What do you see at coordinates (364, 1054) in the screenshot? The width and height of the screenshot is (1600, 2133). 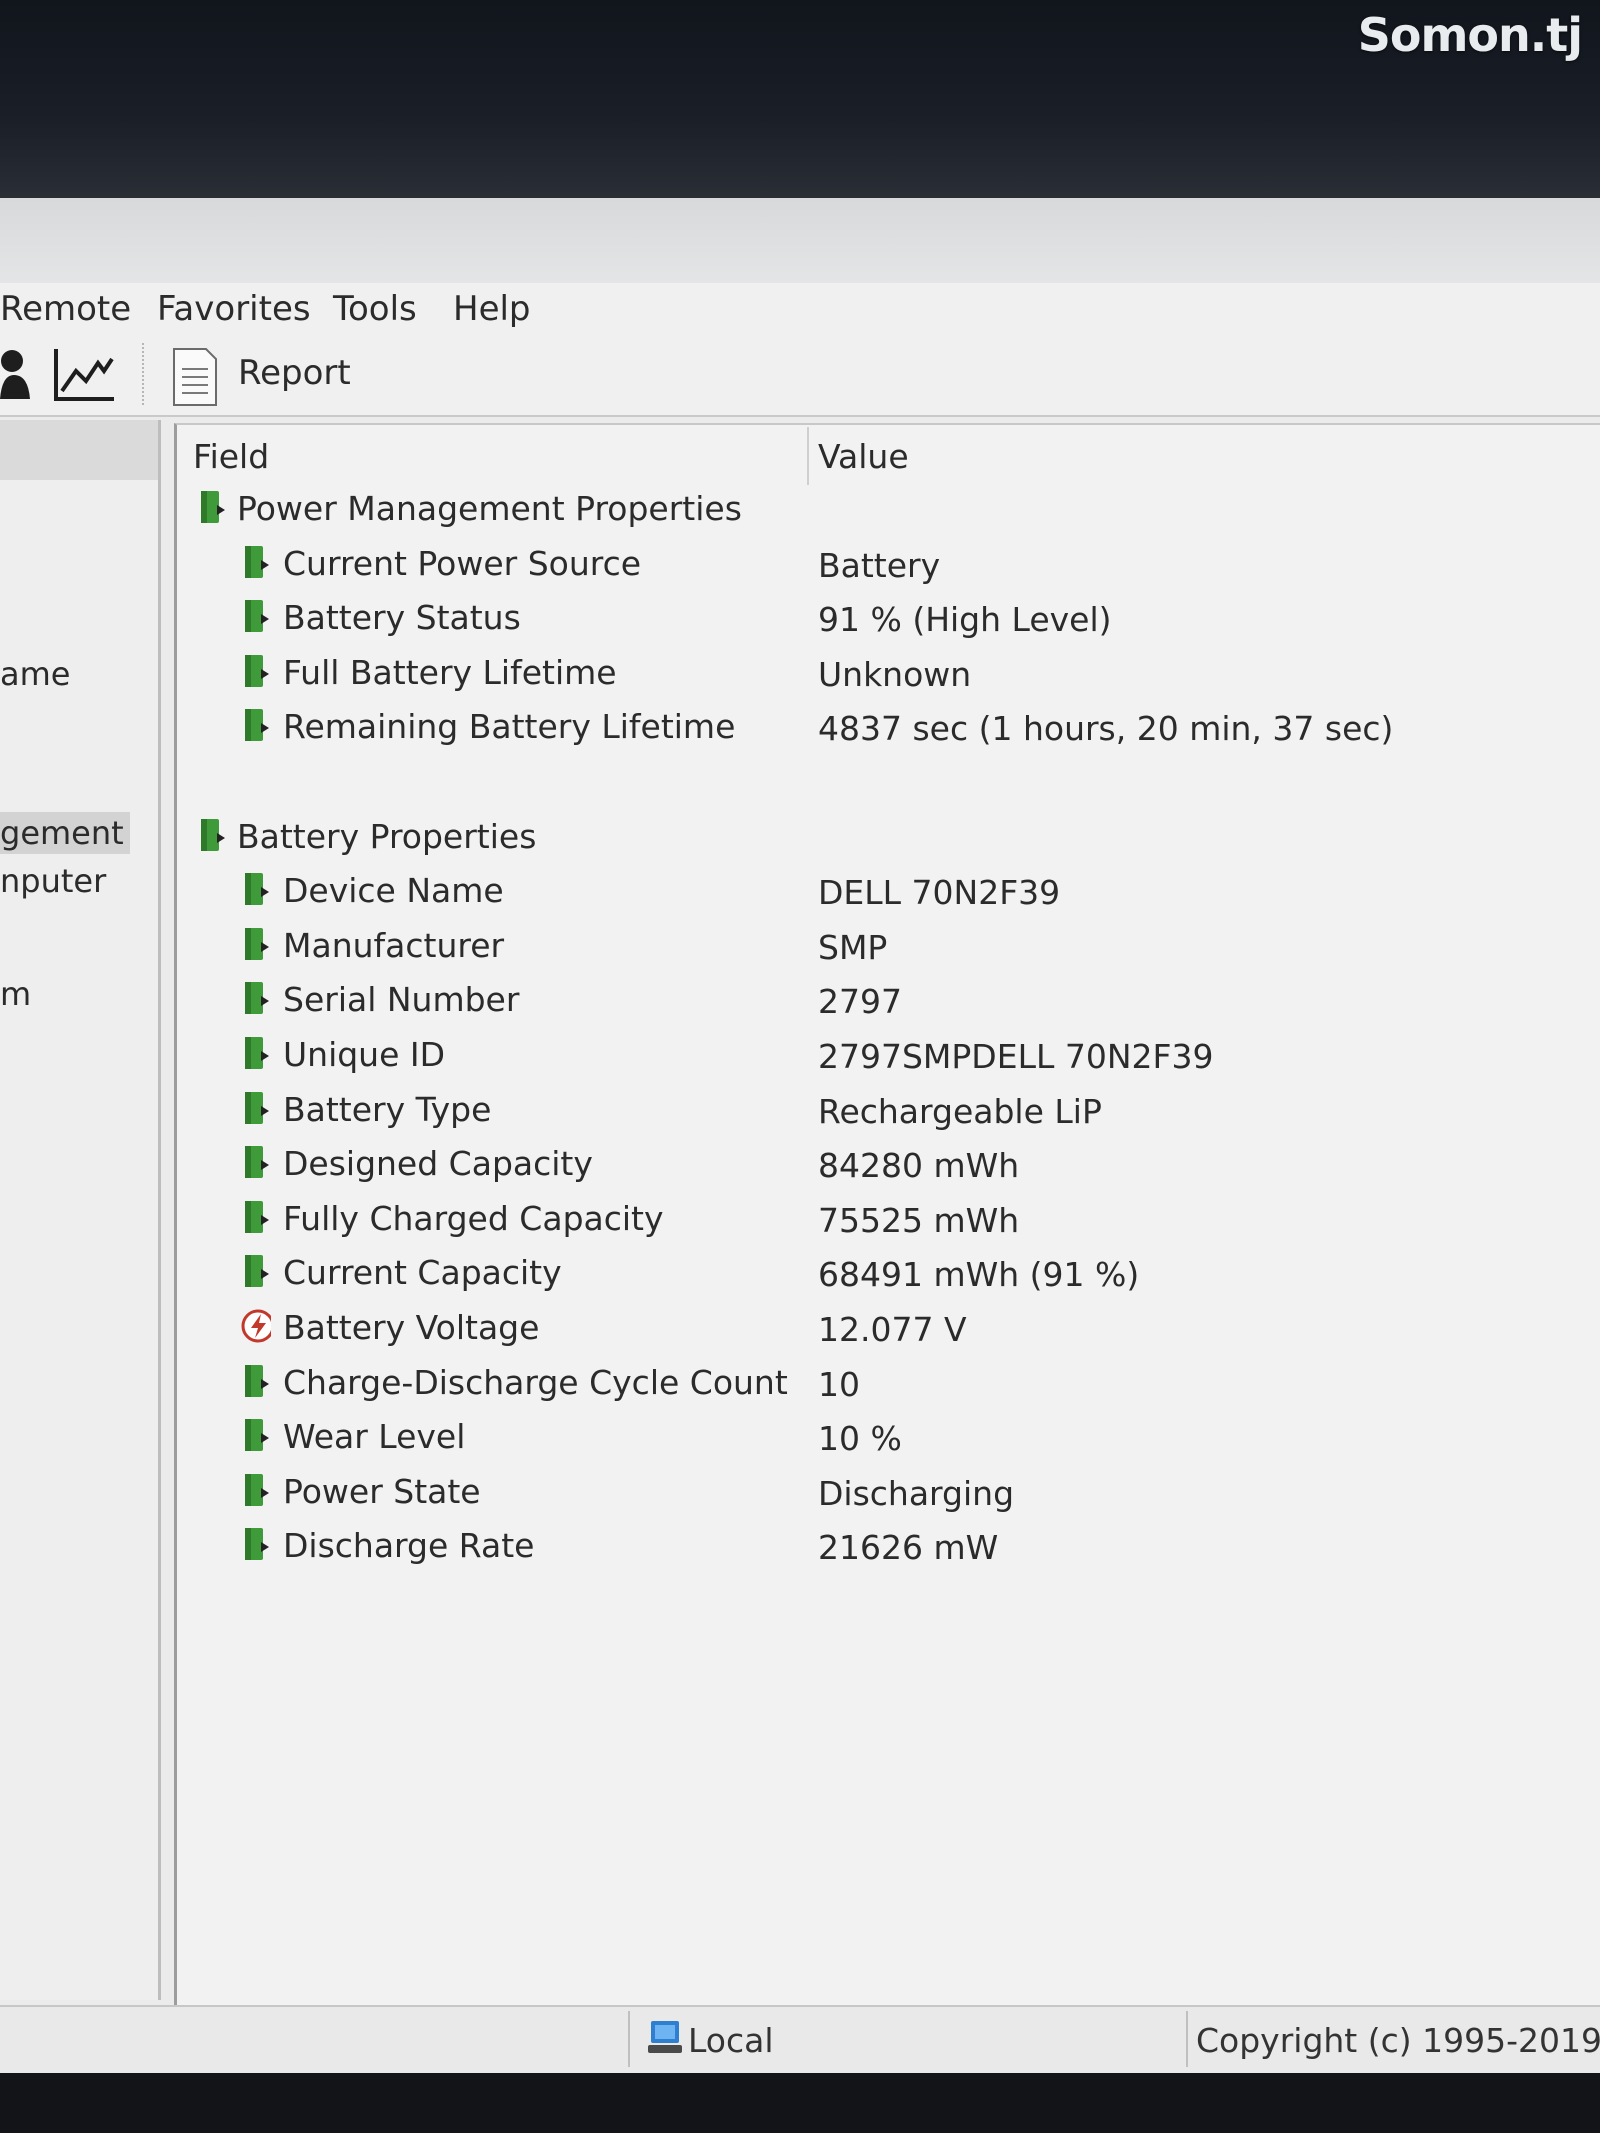 I see `property-field: Unique ID` at bounding box center [364, 1054].